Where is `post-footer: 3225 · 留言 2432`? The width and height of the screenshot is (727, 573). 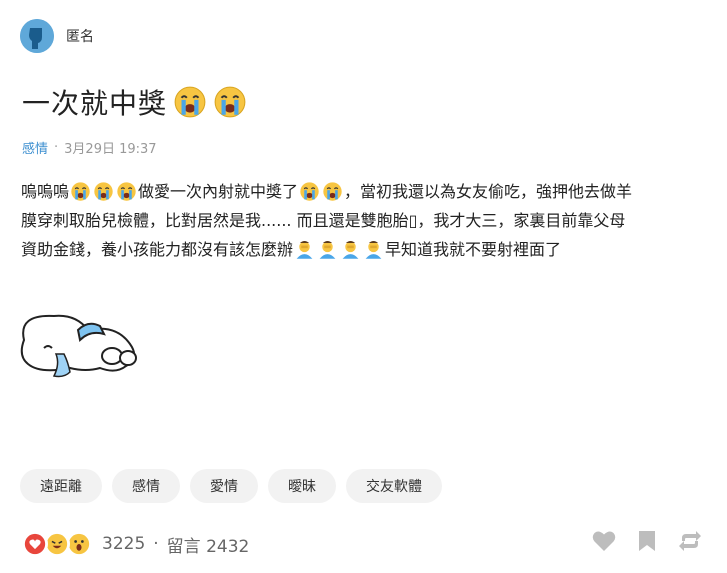
post-footer: 3225 · 留言 2432 is located at coordinates (367, 544).